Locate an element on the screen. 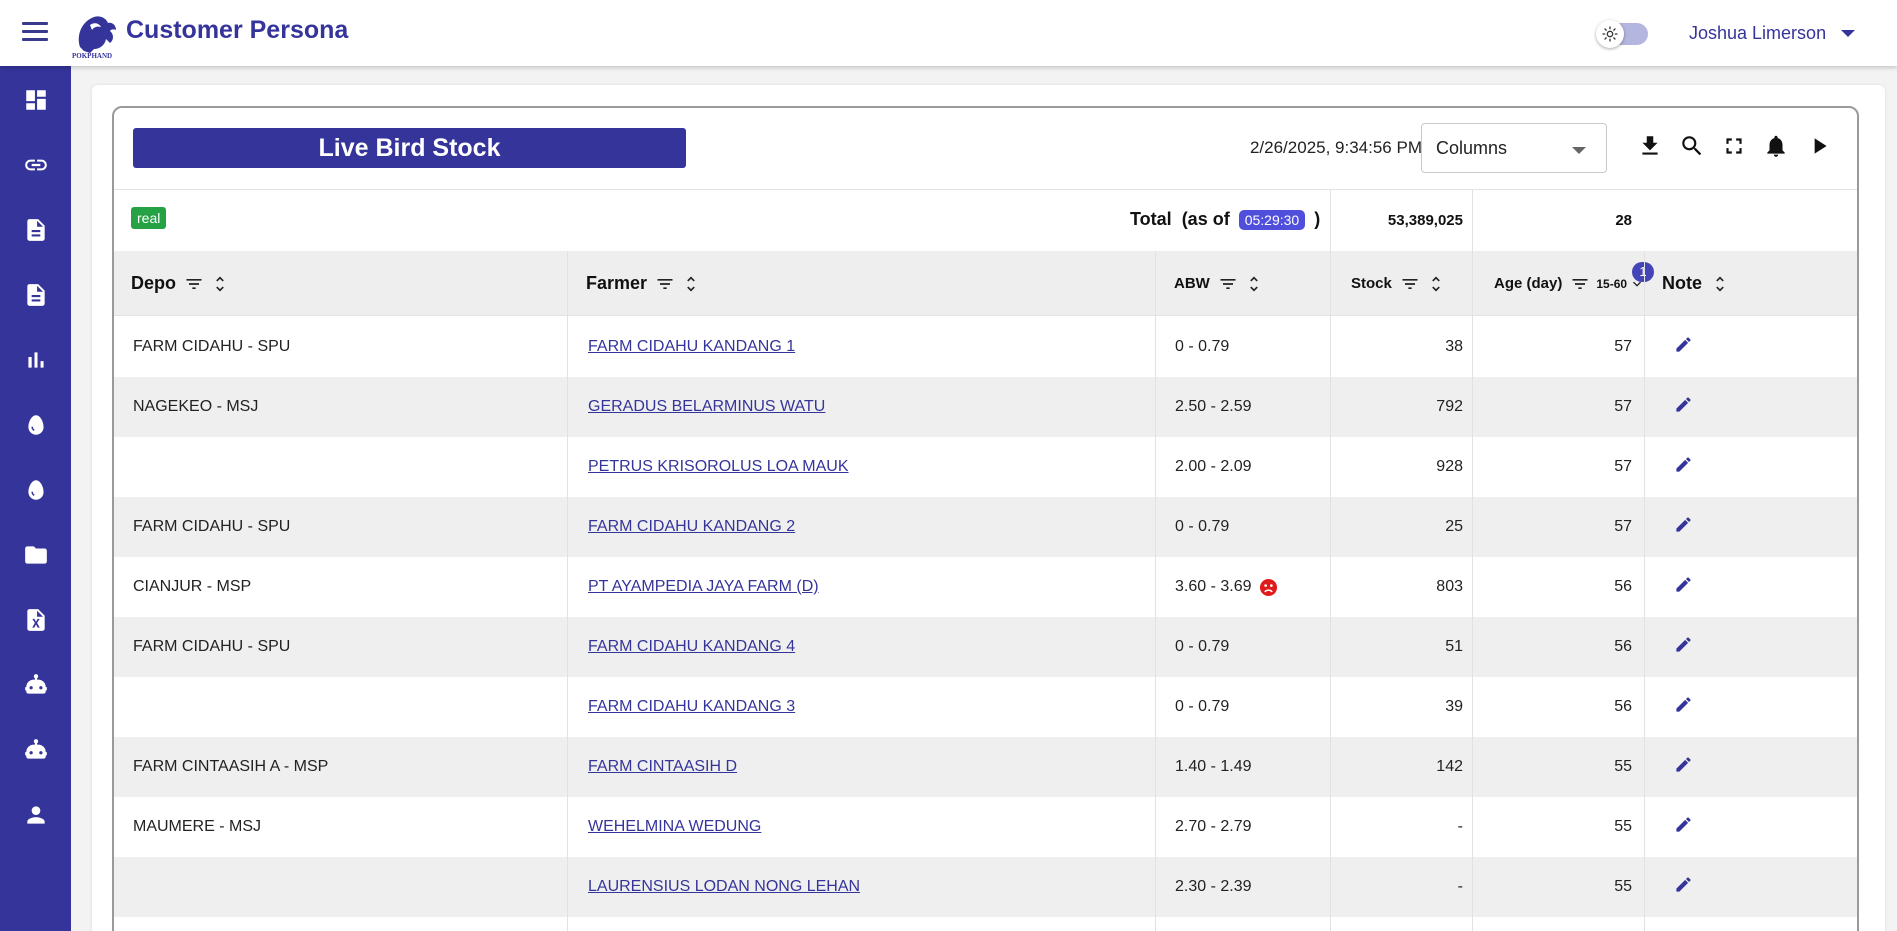 The height and width of the screenshot is (931, 1897). farmer-link: PETRUS KRISOROLUS LOA MAUK is located at coordinates (718, 467).